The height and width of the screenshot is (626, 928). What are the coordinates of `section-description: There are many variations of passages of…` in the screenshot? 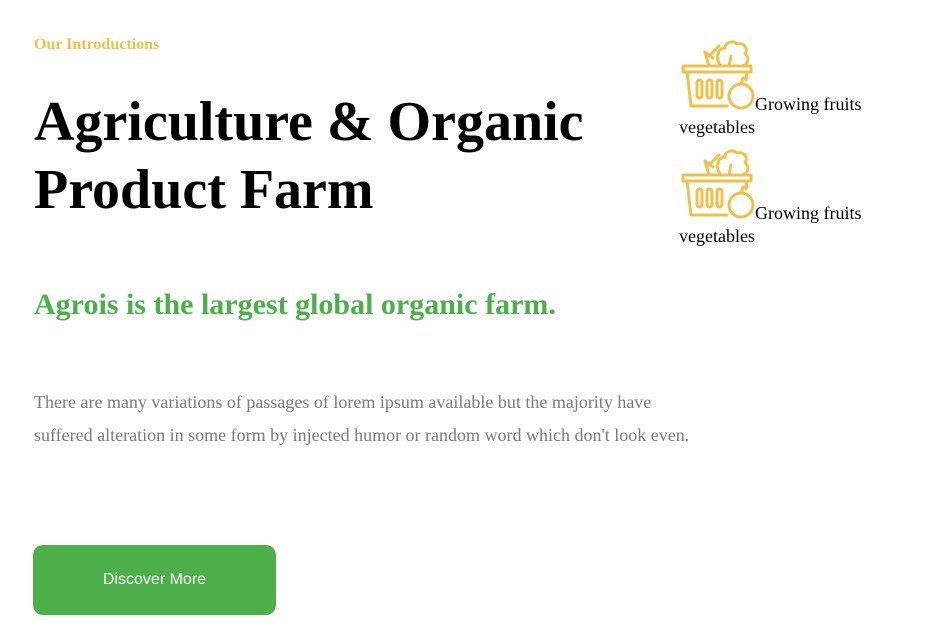 It's located at (362, 418).